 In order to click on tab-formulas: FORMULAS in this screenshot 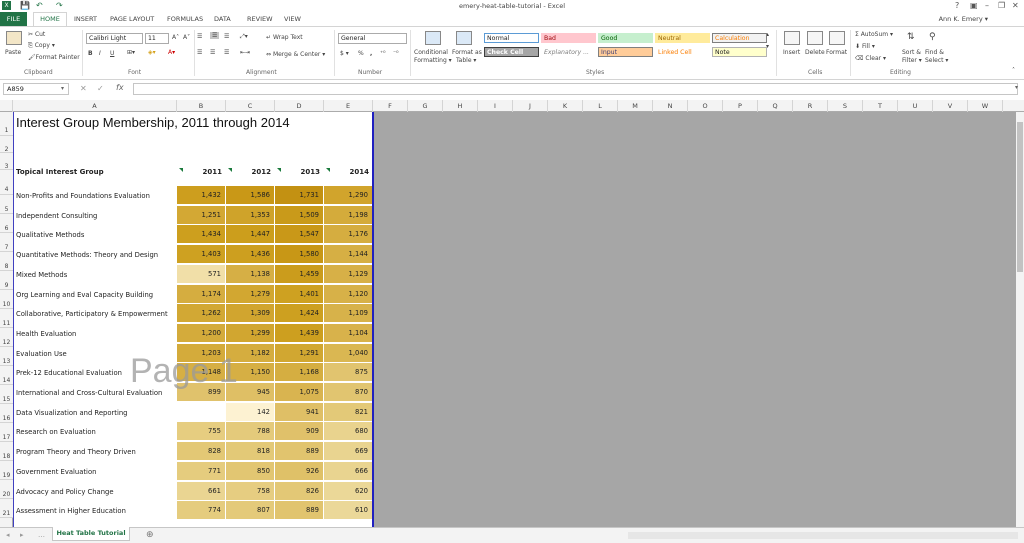, I will do `click(185, 19)`.